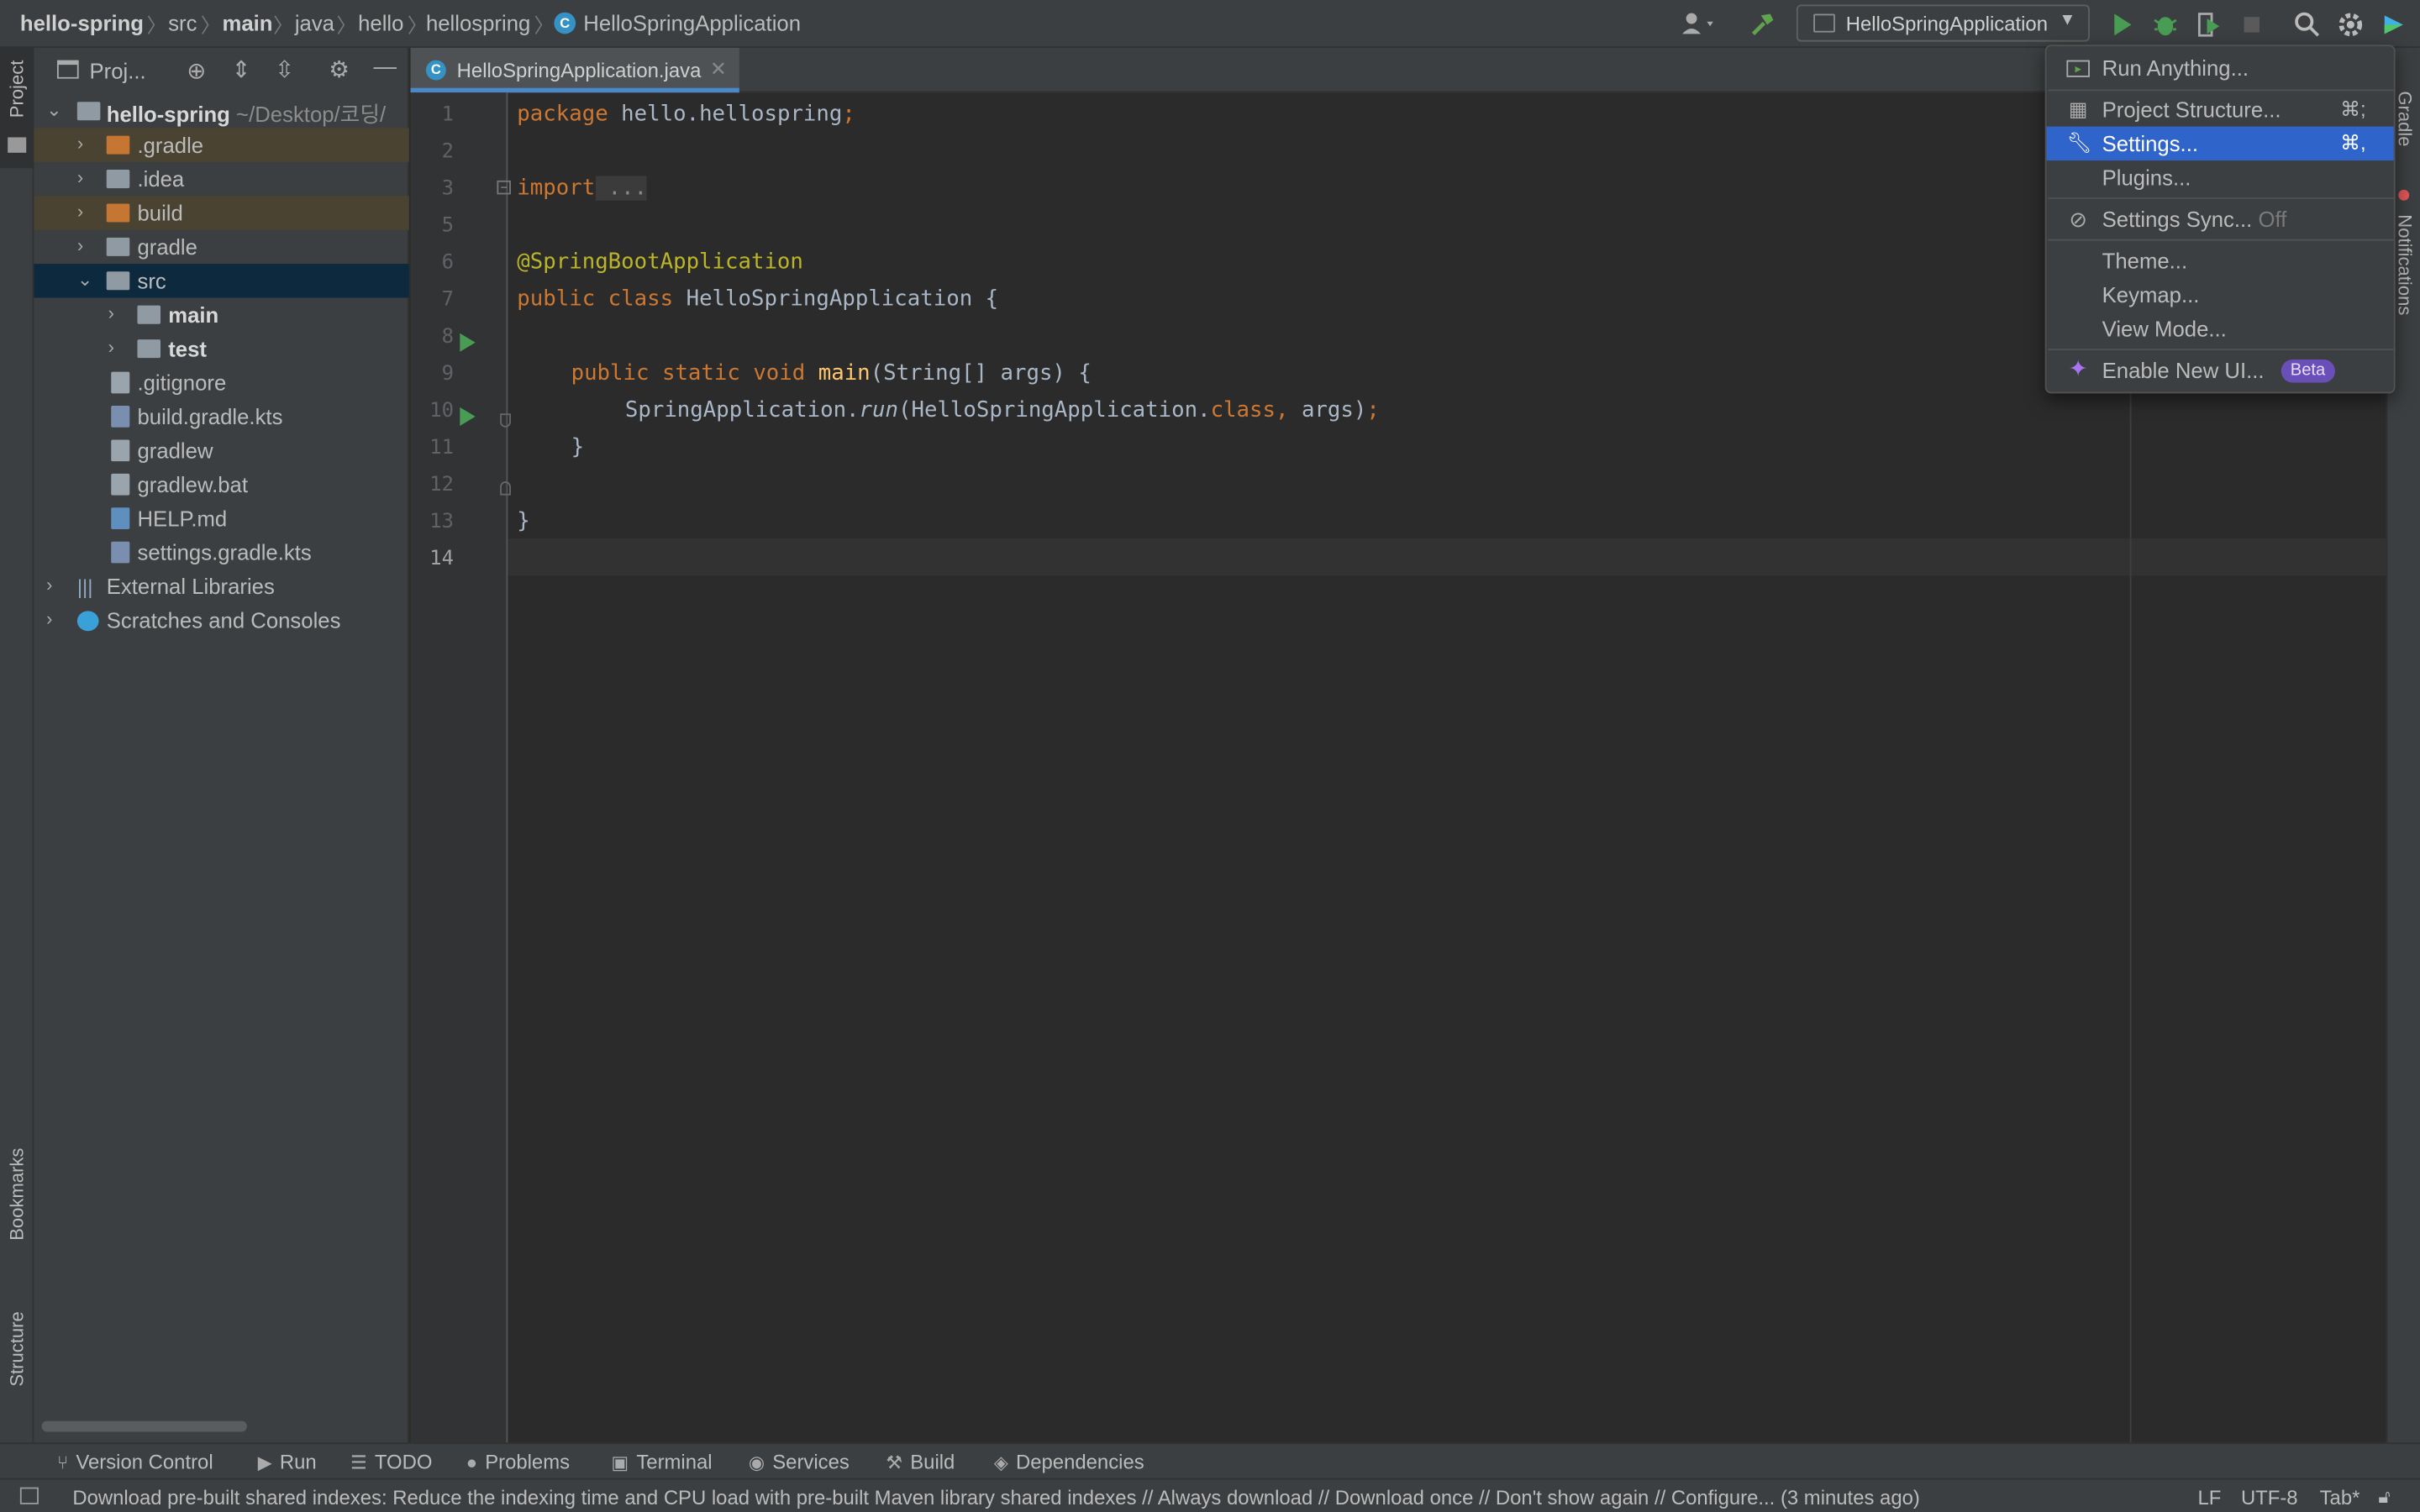  What do you see at coordinates (2269, 1497) in the screenshot?
I see `encoding-widget: UTF-8` at bounding box center [2269, 1497].